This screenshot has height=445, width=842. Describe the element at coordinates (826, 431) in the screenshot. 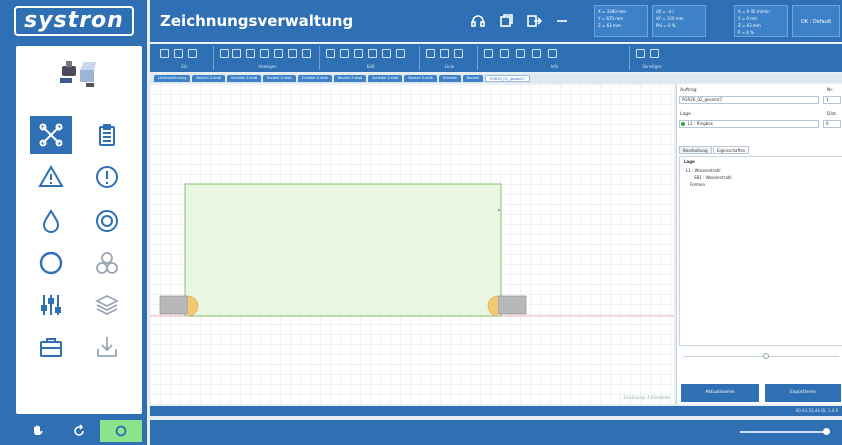

I see `zoom-slider-thumb` at that location.